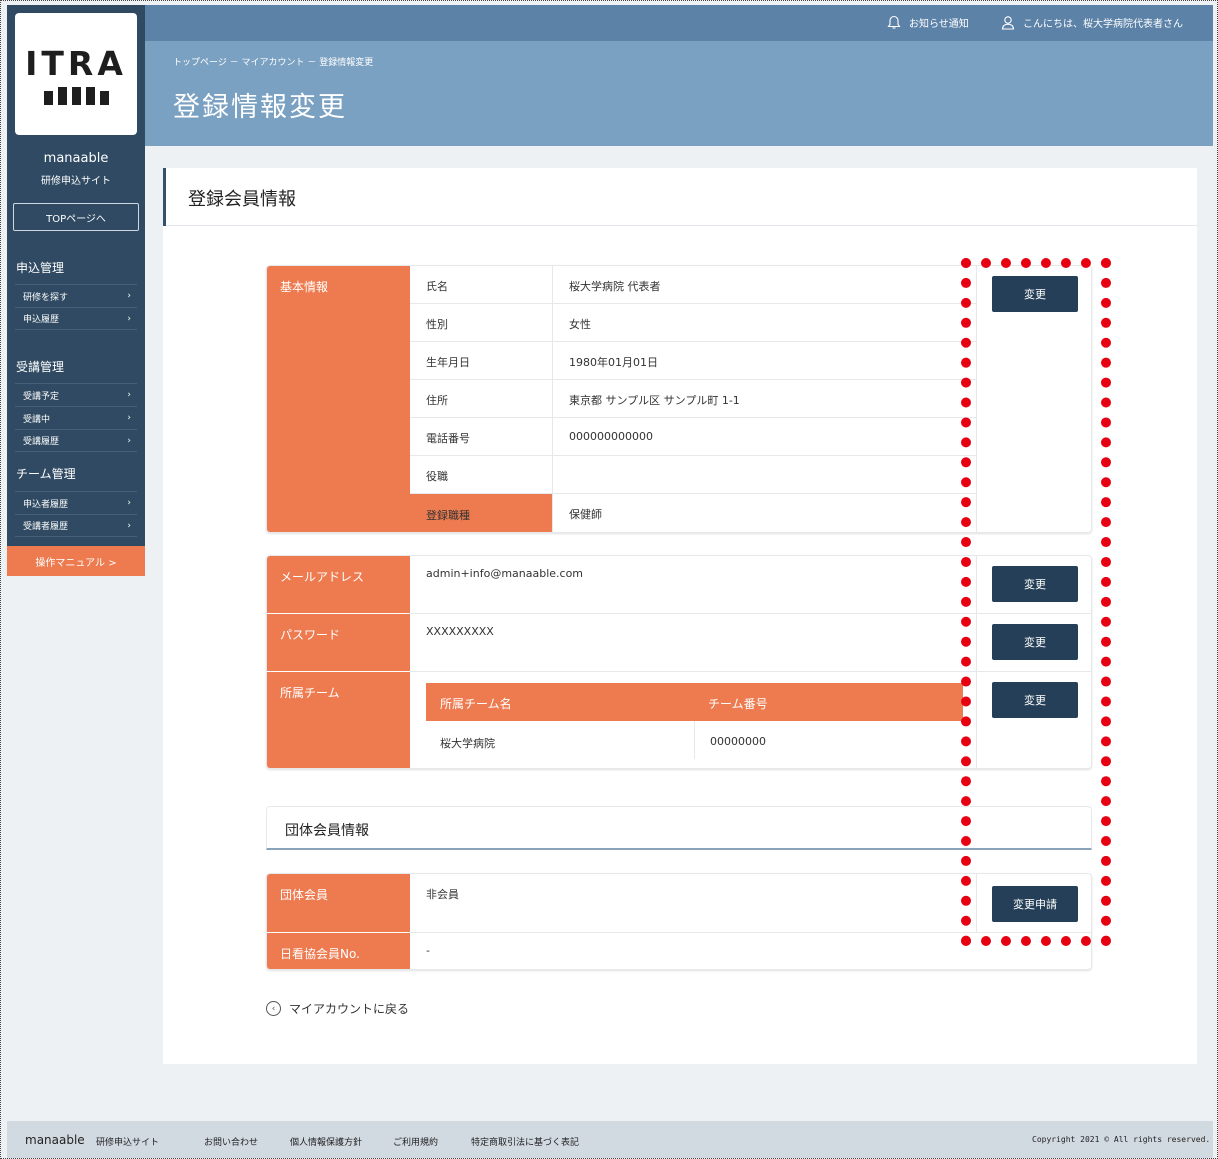 Image resolution: width=1218 pixels, height=1159 pixels. I want to click on title-accent-bar, so click(164, 197).